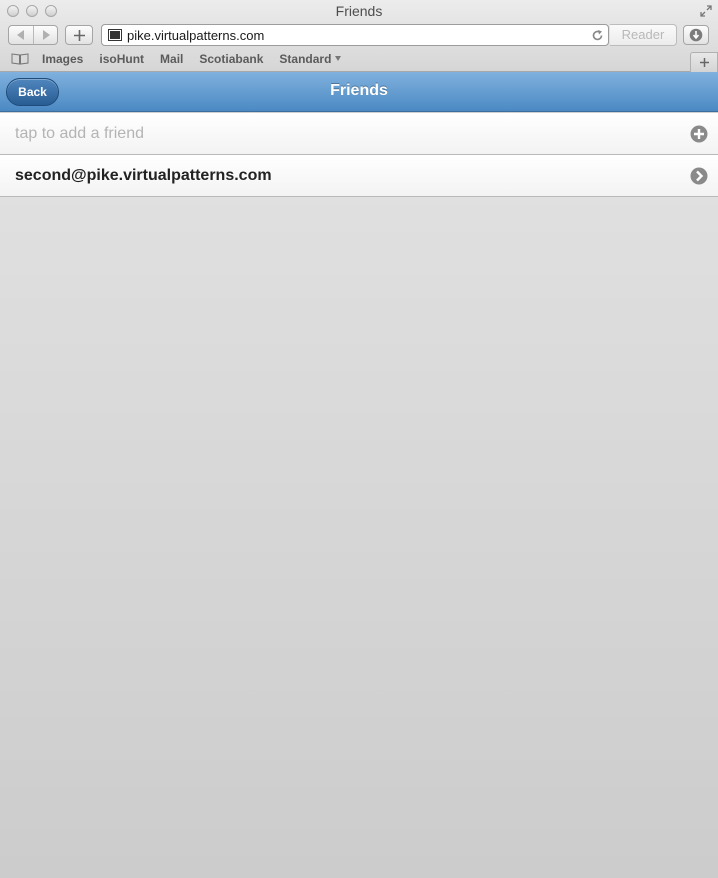 The image size is (718, 878). Describe the element at coordinates (171, 59) in the screenshot. I see `bookmark-mail: Mail` at that location.